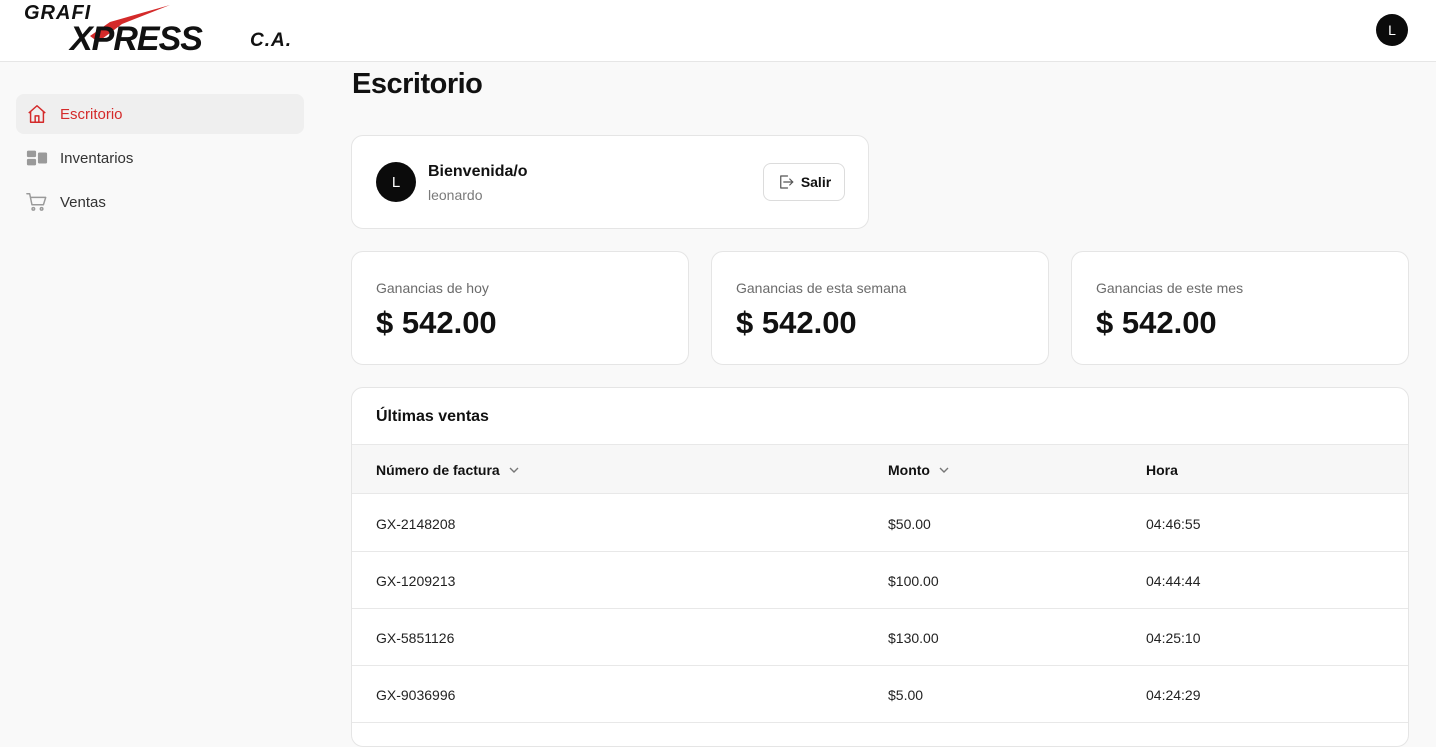  I want to click on column-header-time: Hora, so click(1162, 470).